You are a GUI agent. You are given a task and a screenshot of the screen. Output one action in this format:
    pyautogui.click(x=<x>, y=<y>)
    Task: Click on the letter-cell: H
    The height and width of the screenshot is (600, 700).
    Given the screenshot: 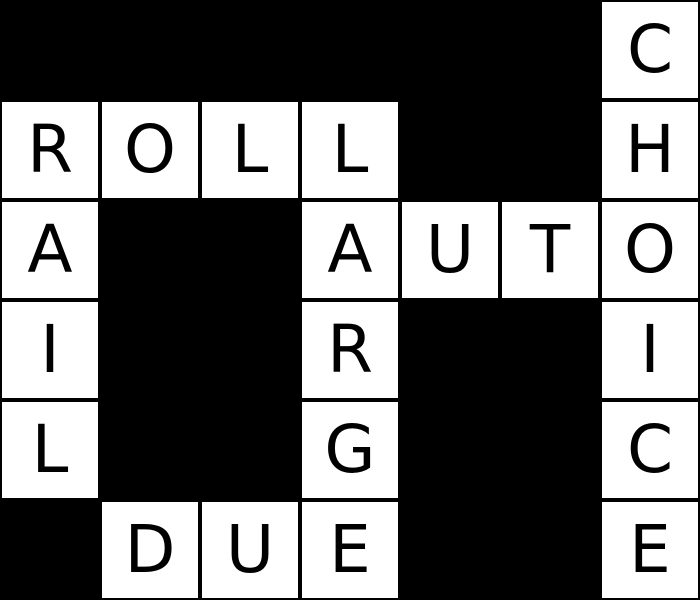 What is the action you would take?
    pyautogui.click(x=650, y=150)
    